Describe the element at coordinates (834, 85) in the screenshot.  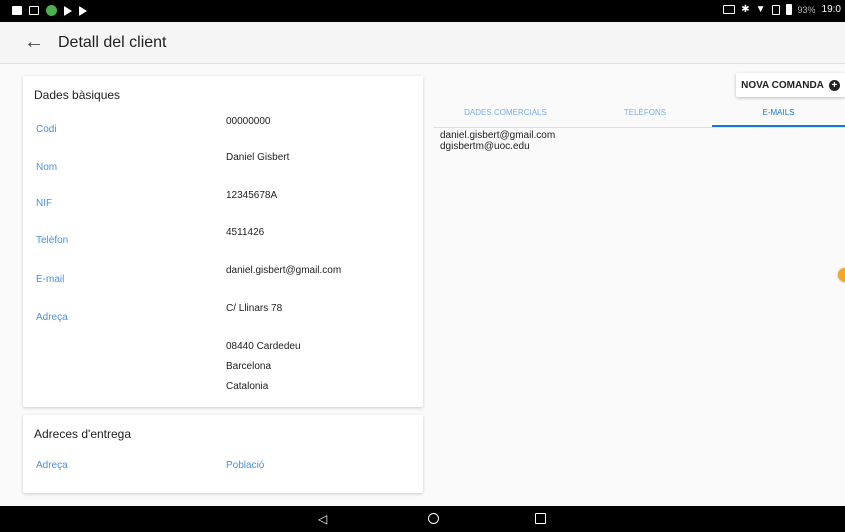
I see `add-circle-icon: +` at that location.